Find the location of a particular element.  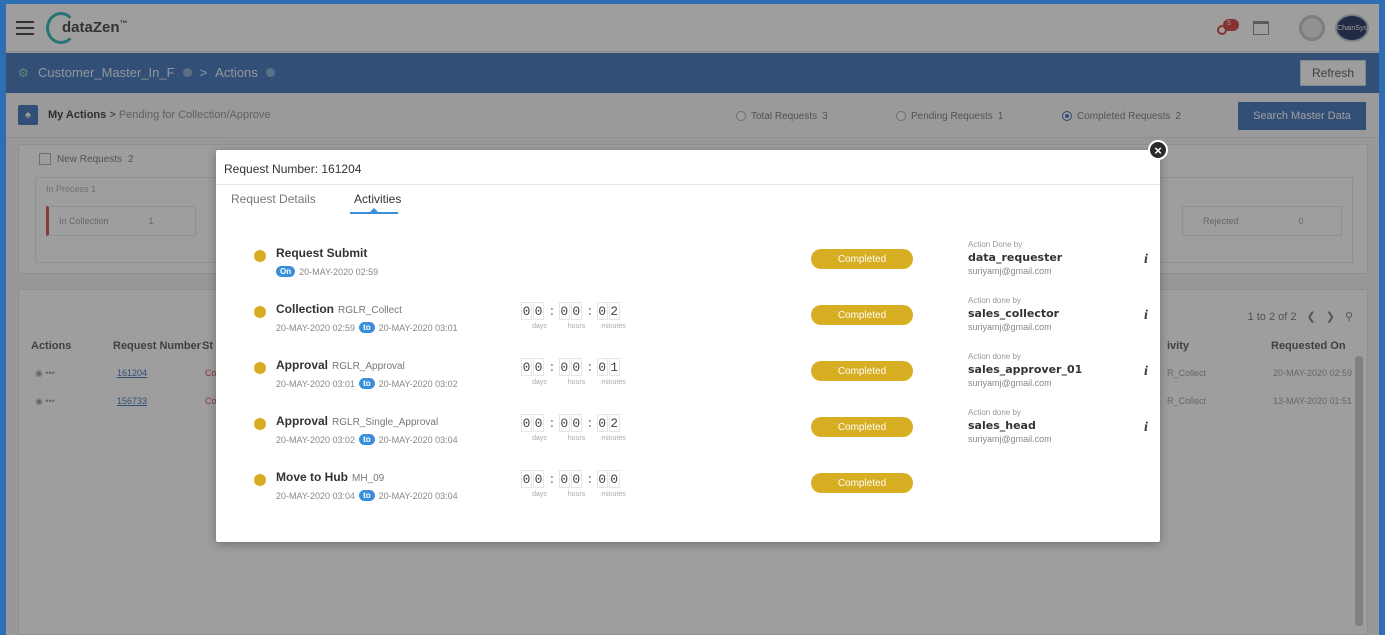

close-icon: × is located at coordinates (1158, 150).